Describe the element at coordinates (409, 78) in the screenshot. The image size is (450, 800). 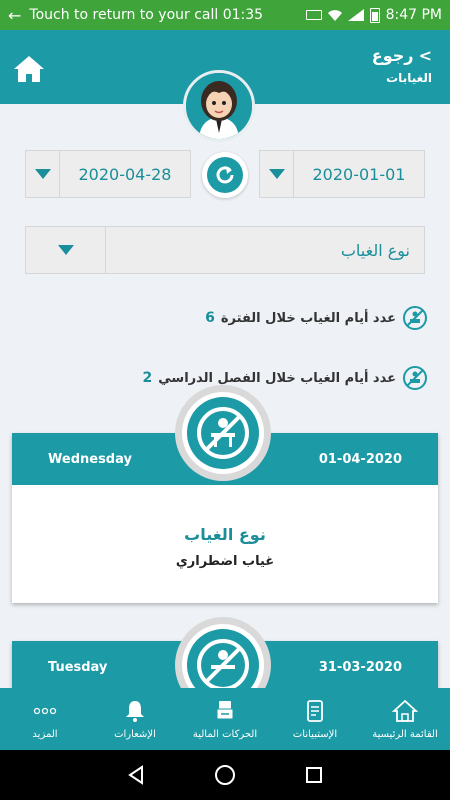
I see `page-title: الغيابات` at that location.